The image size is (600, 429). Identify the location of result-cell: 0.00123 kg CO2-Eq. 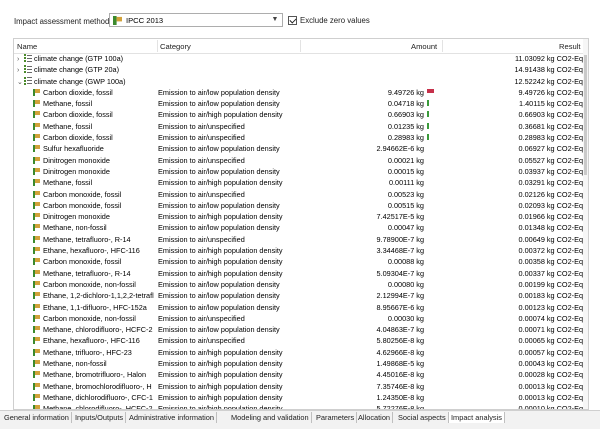
(551, 307).